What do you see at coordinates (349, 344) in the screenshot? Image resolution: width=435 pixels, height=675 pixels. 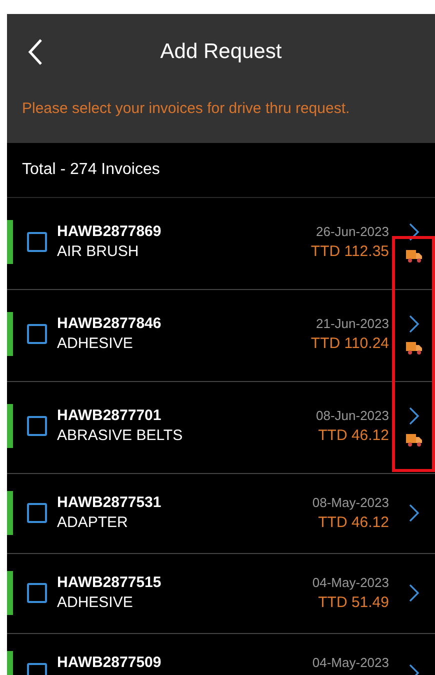 I see `invoice-amount: TTD 110.24` at bounding box center [349, 344].